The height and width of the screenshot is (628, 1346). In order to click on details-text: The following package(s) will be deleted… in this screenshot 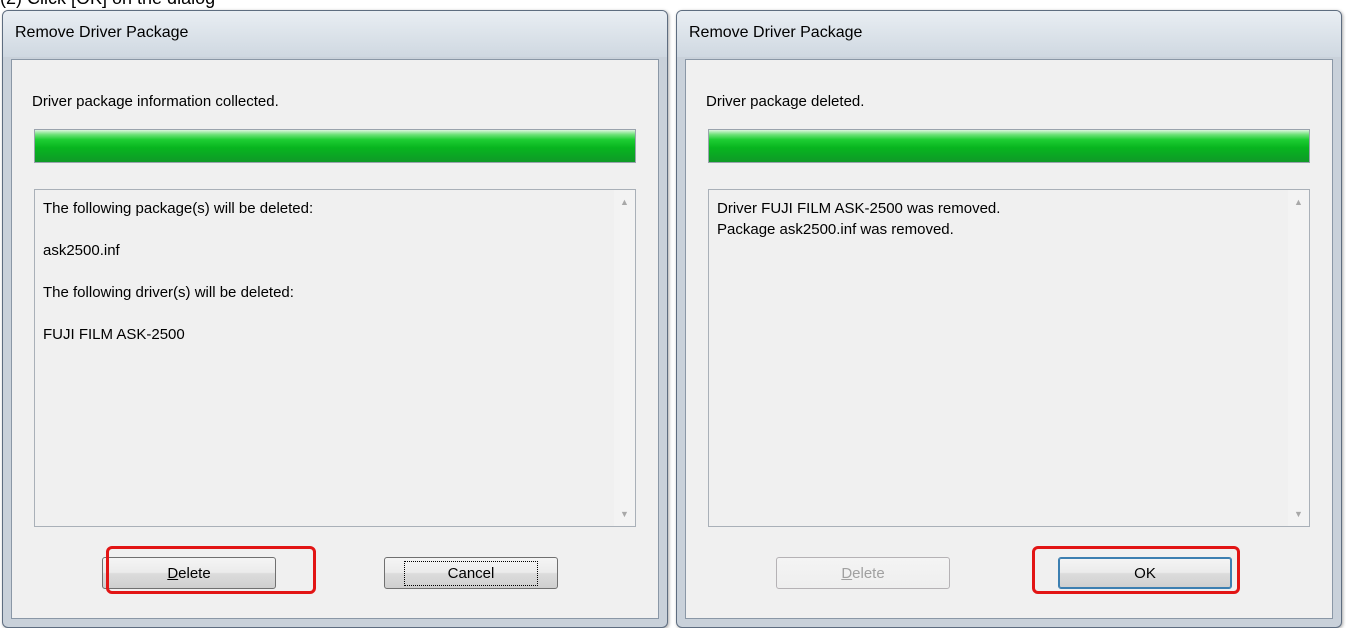, I will do `click(324, 282)`.